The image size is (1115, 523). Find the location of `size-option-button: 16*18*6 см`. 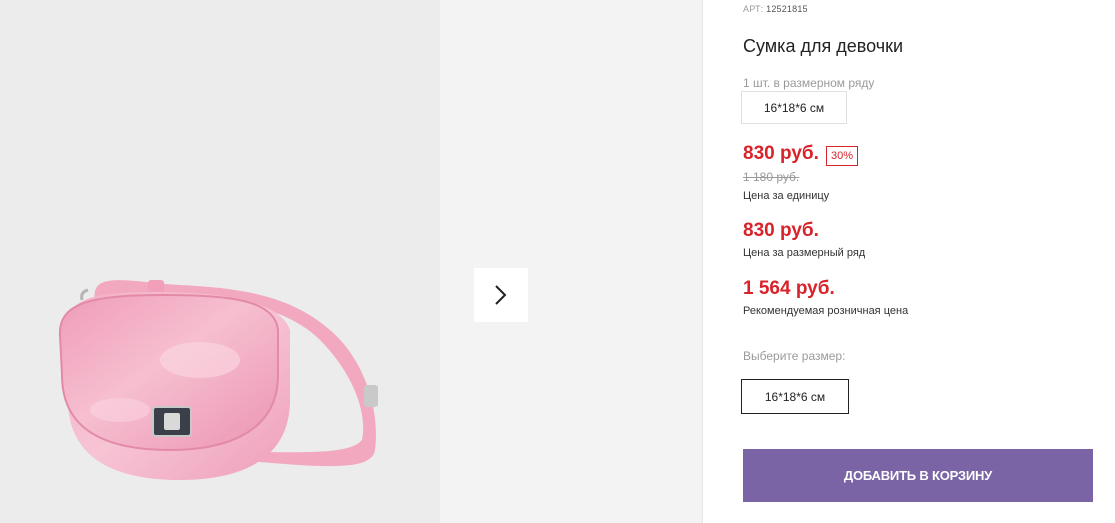

size-option-button: 16*18*6 см is located at coordinates (795, 396).